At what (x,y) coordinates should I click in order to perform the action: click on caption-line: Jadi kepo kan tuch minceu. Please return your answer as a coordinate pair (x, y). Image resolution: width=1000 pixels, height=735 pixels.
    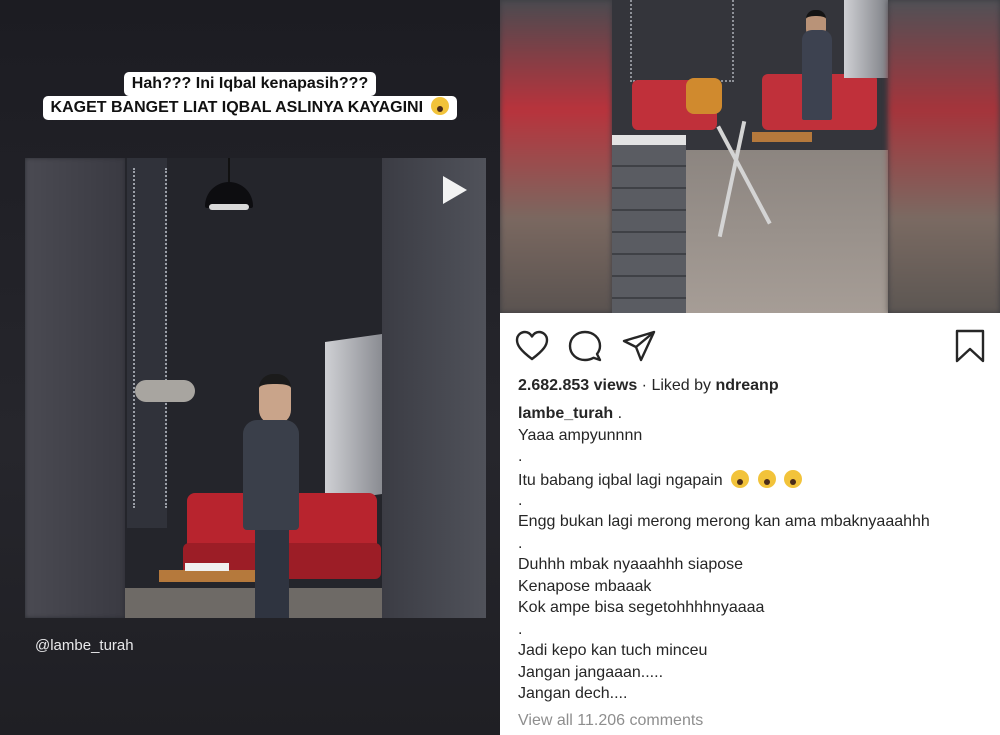
    Looking at the image, I should click on (613, 650).